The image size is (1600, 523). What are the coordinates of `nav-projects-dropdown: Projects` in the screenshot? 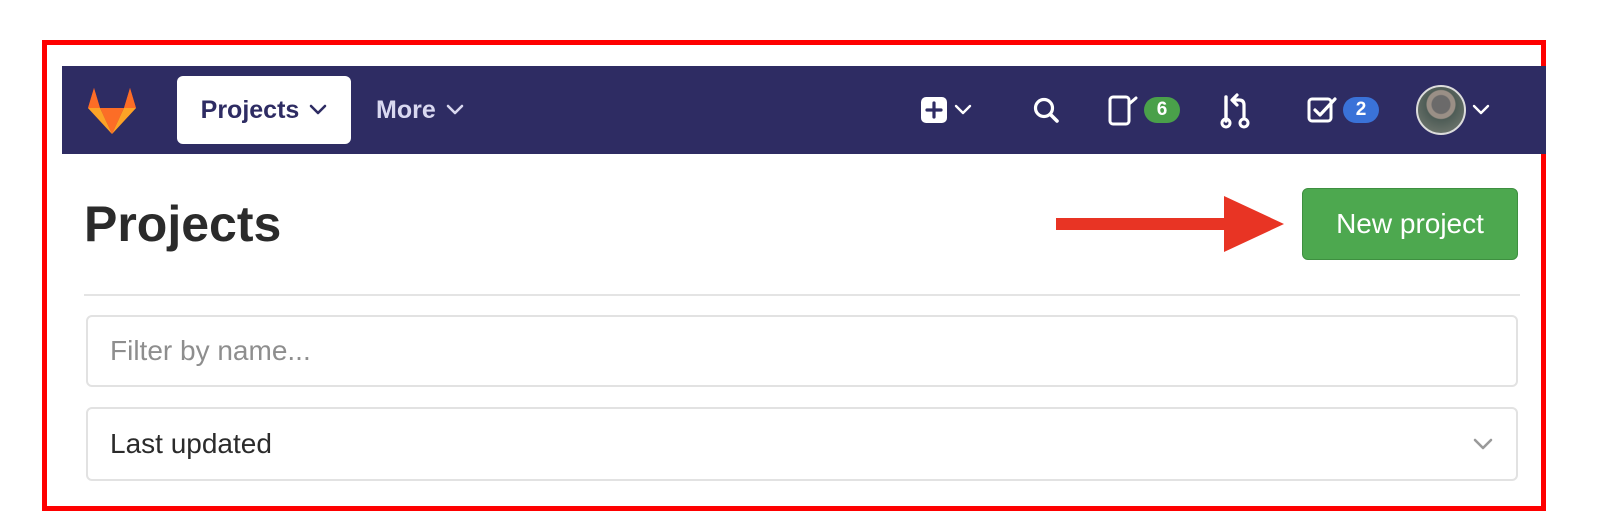 It's located at (264, 110).